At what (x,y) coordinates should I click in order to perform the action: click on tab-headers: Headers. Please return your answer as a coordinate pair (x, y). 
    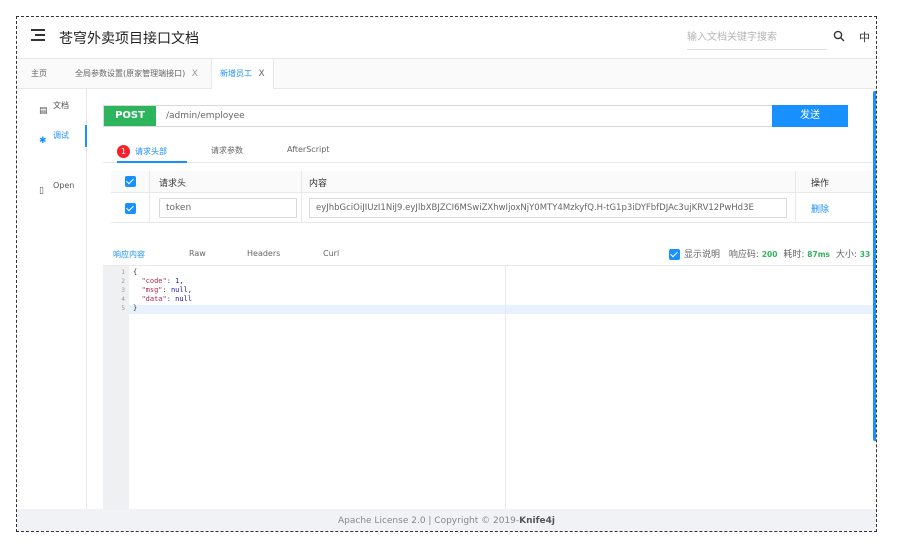
    Looking at the image, I should click on (263, 253).